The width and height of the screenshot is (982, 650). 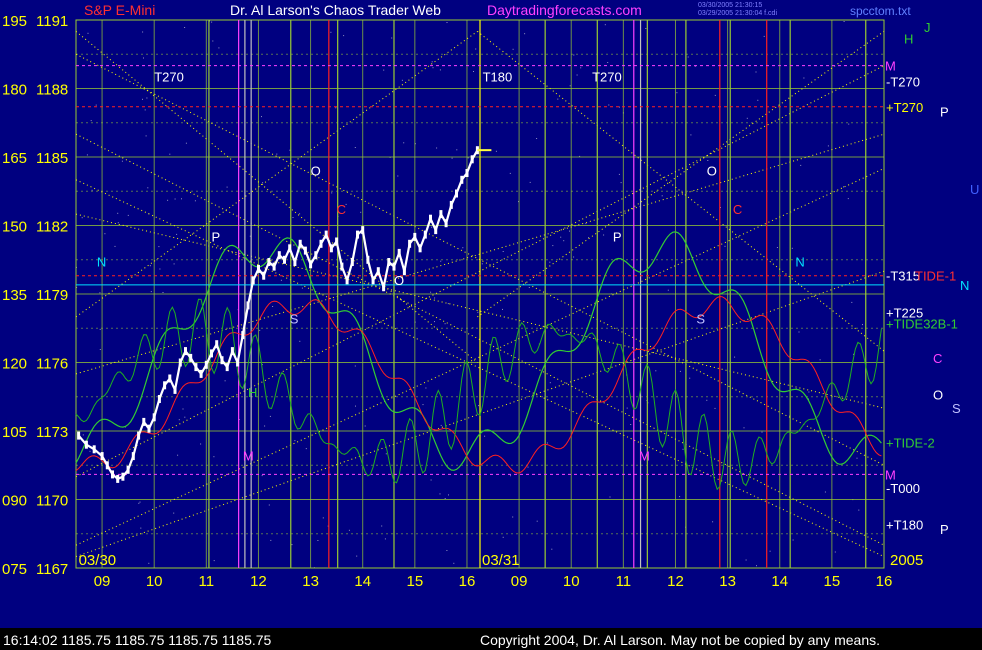 I want to click on right-label: +TIDE-2, so click(x=910, y=442).